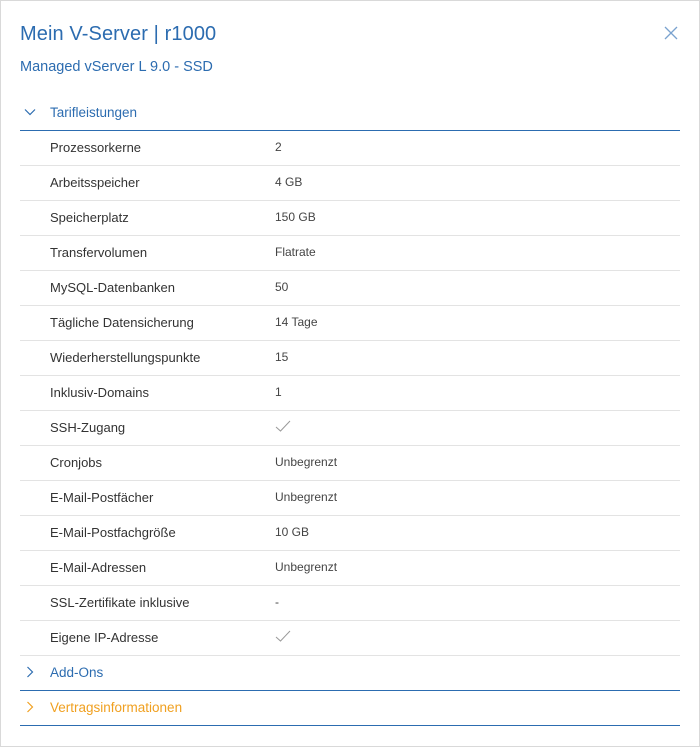 The image size is (700, 747). Describe the element at coordinates (102, 497) in the screenshot. I see `feature-label: E-Mail-Postfächer` at that location.